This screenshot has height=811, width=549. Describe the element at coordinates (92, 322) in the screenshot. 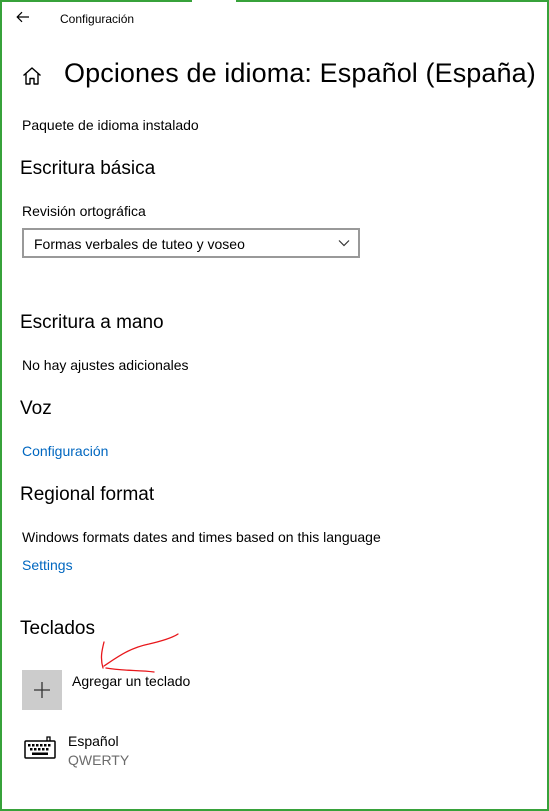

I see `handwriting-heading: Escritura a mano` at that location.